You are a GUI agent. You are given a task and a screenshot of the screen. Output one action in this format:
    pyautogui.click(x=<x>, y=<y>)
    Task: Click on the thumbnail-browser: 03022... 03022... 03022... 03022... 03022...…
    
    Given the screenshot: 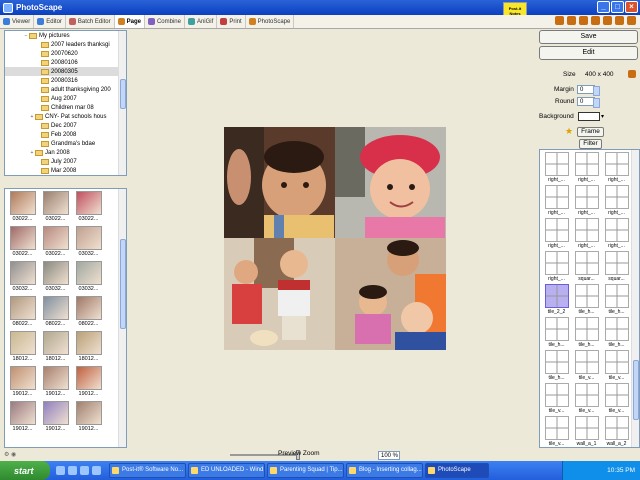 What is the action you would take?
    pyautogui.click(x=65, y=318)
    